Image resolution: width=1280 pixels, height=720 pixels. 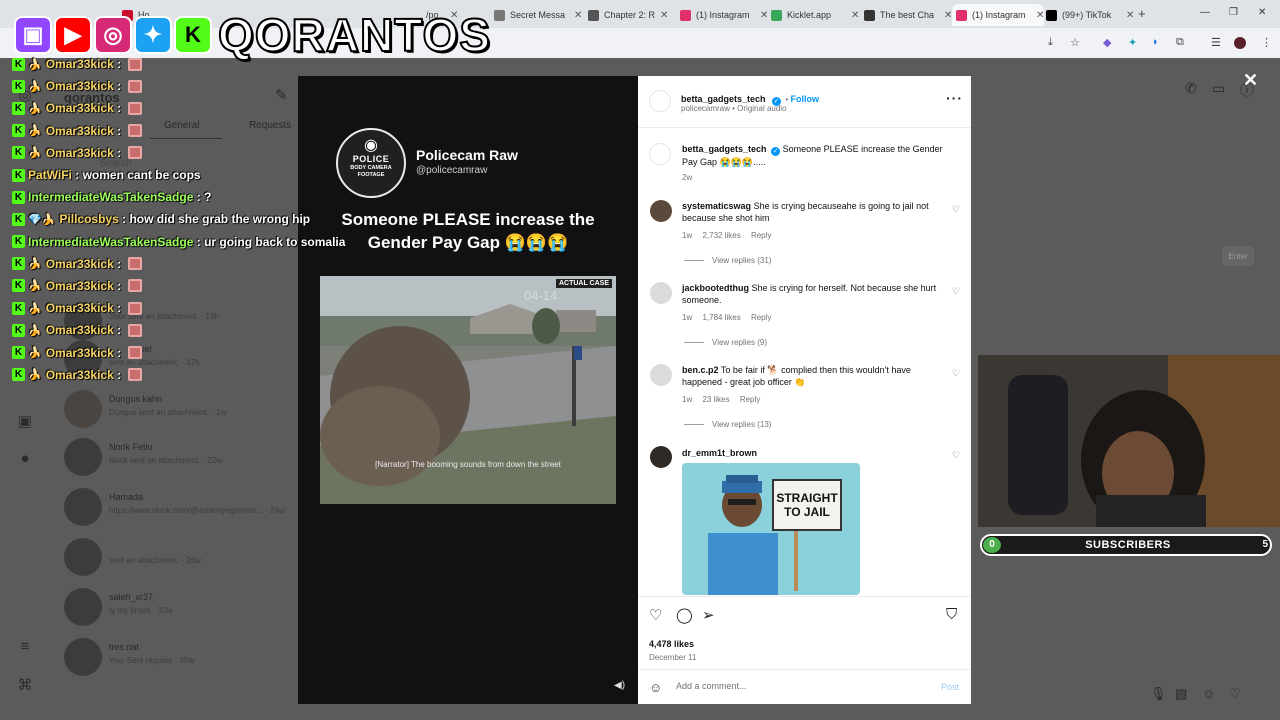 I want to click on bookmark-star-icon: ☆, so click(x=1075, y=42).